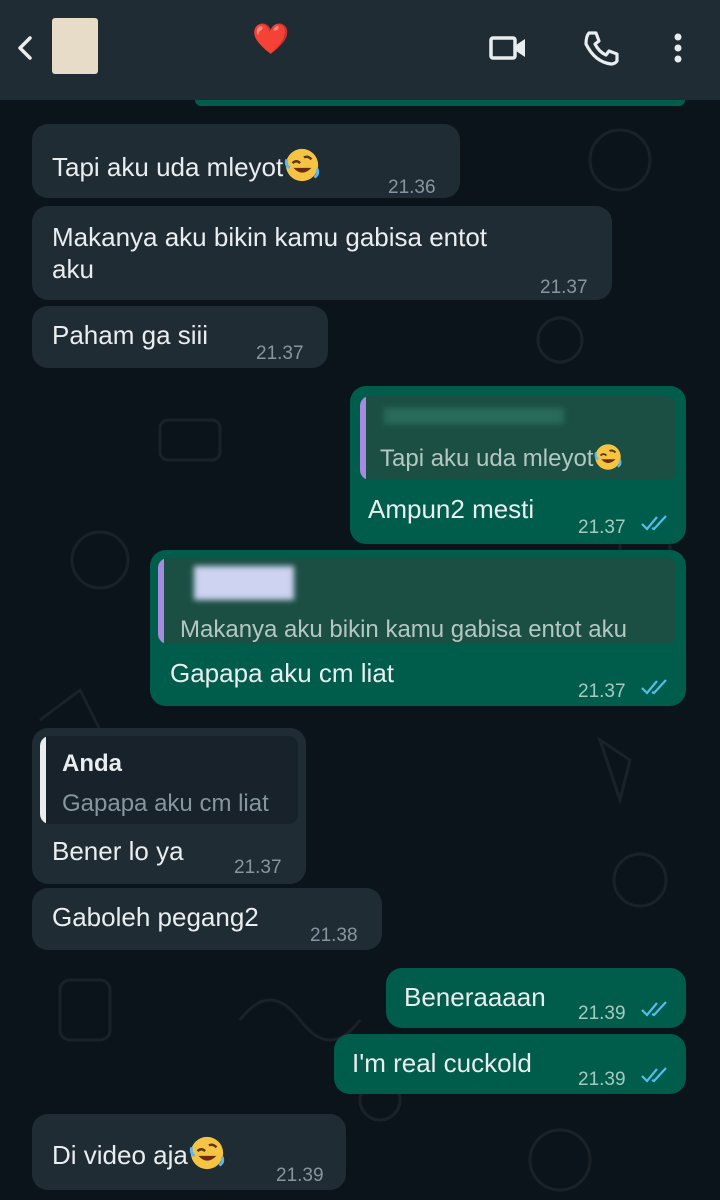  Describe the element at coordinates (155, 917) in the screenshot. I see `message-text: Gaboleh pegang2` at that location.